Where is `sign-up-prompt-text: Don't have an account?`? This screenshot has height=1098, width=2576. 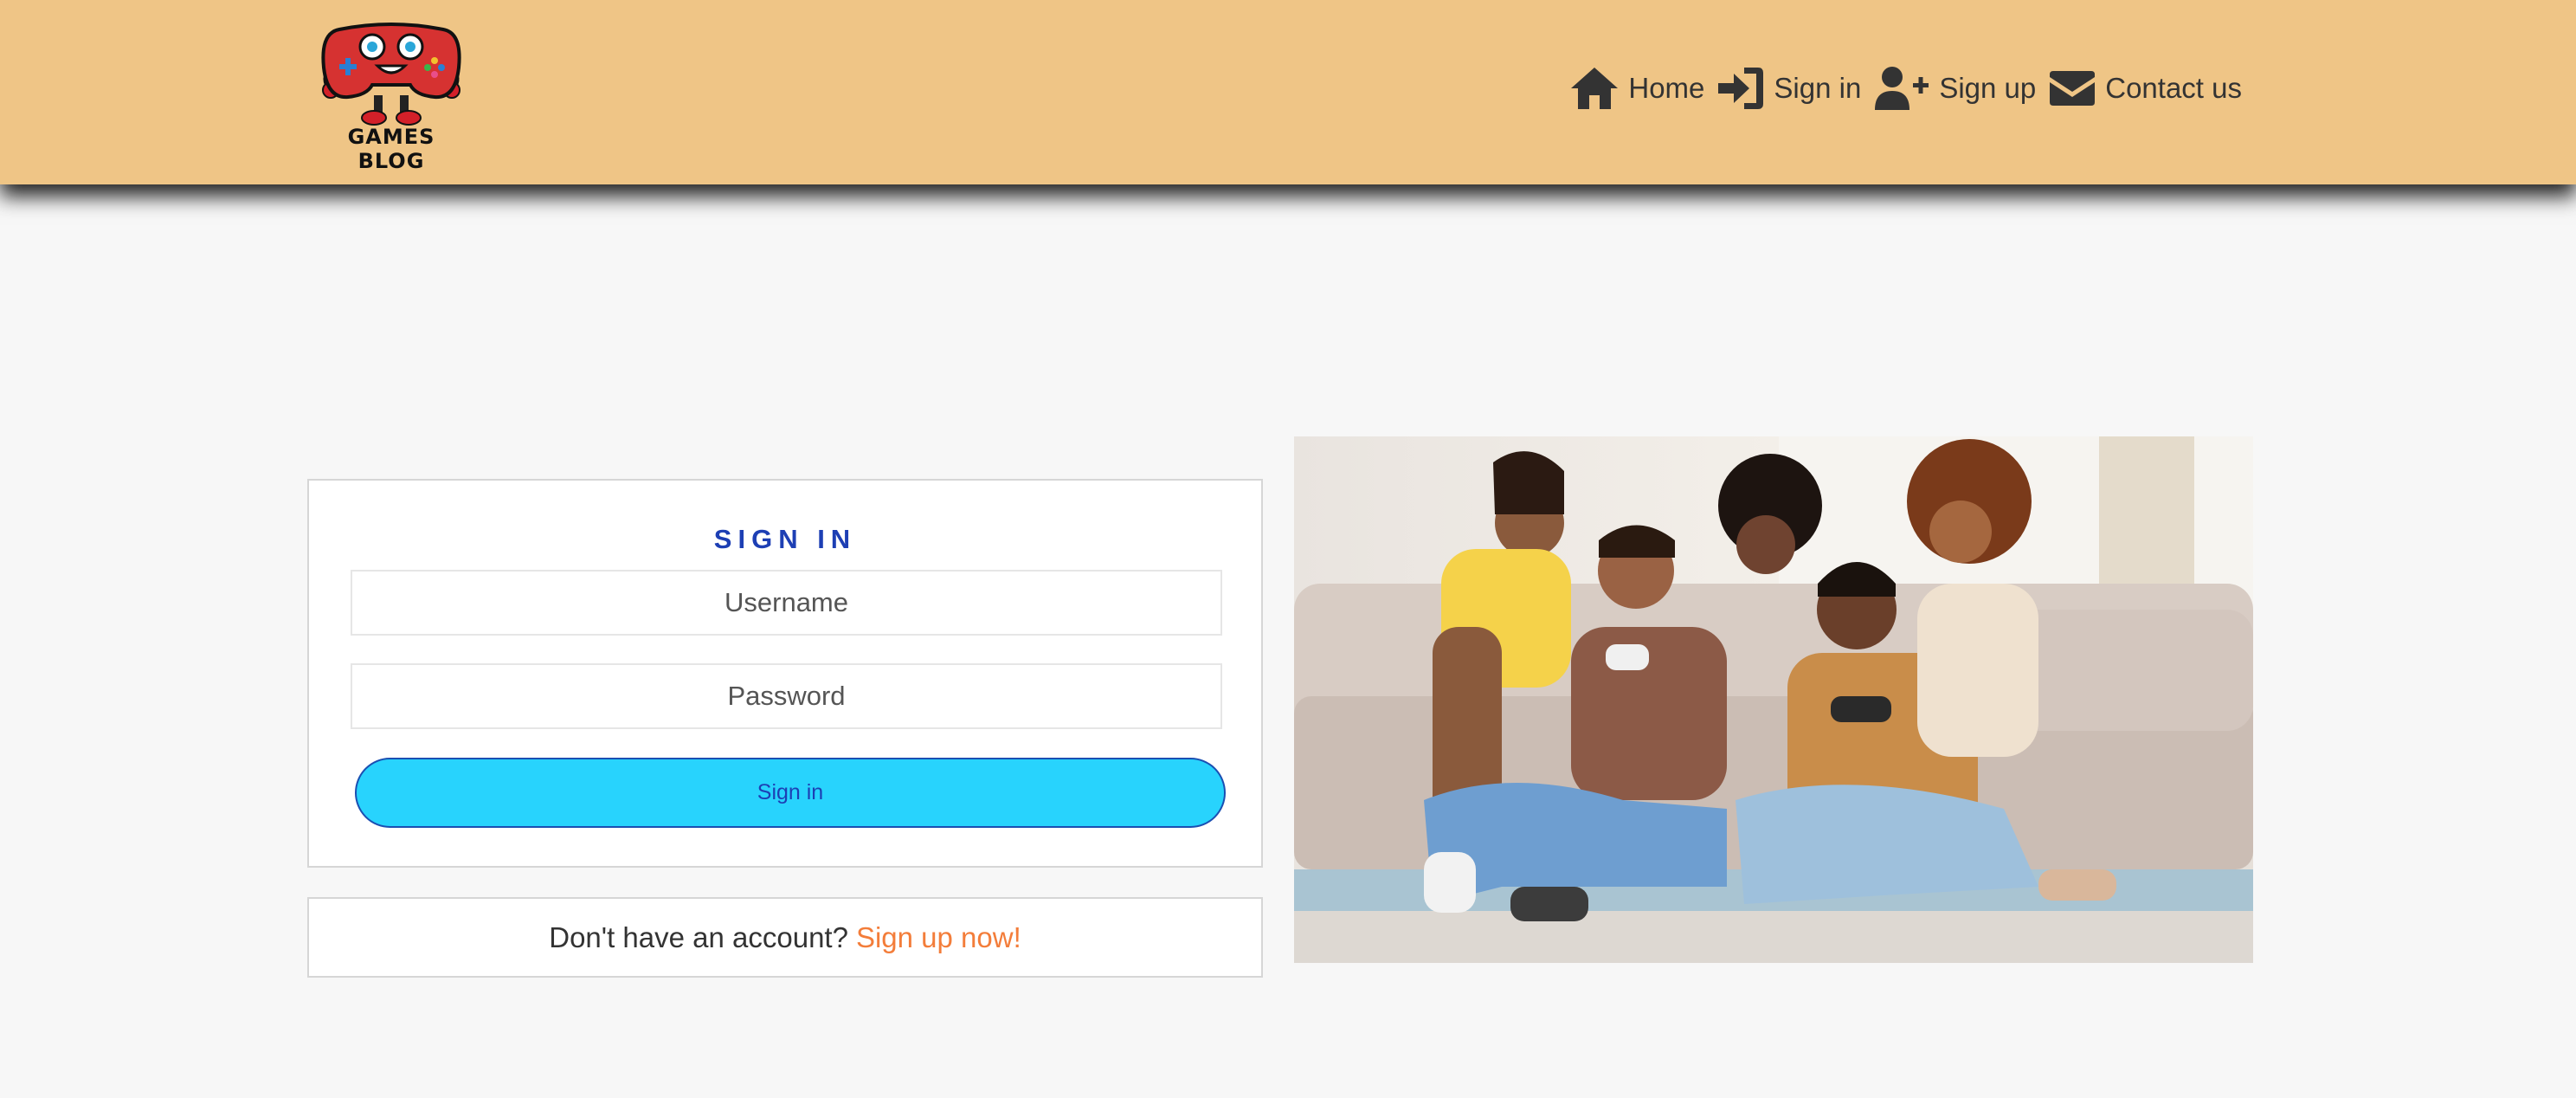 sign-up-prompt-text: Don't have an account? is located at coordinates (698, 936).